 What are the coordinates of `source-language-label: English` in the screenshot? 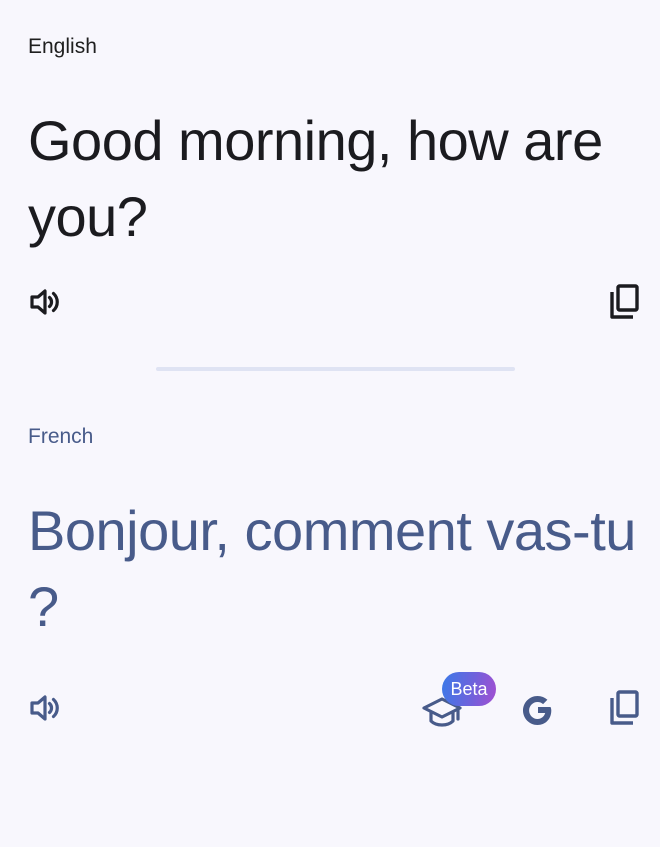 It's located at (62, 46).